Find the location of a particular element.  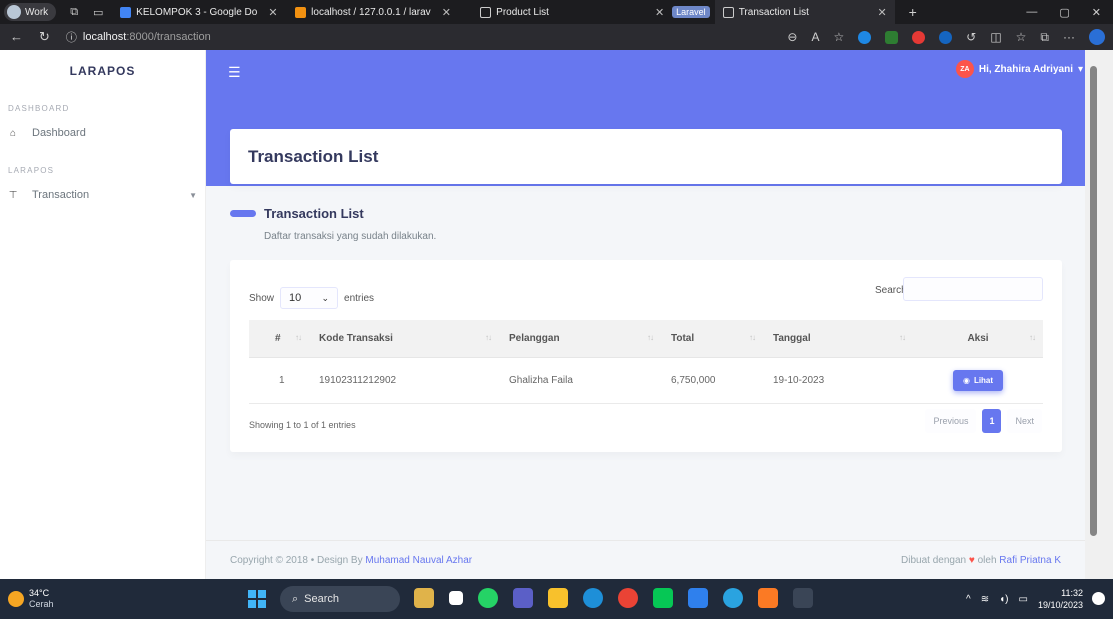

file-explorer-icon is located at coordinates (558, 598).